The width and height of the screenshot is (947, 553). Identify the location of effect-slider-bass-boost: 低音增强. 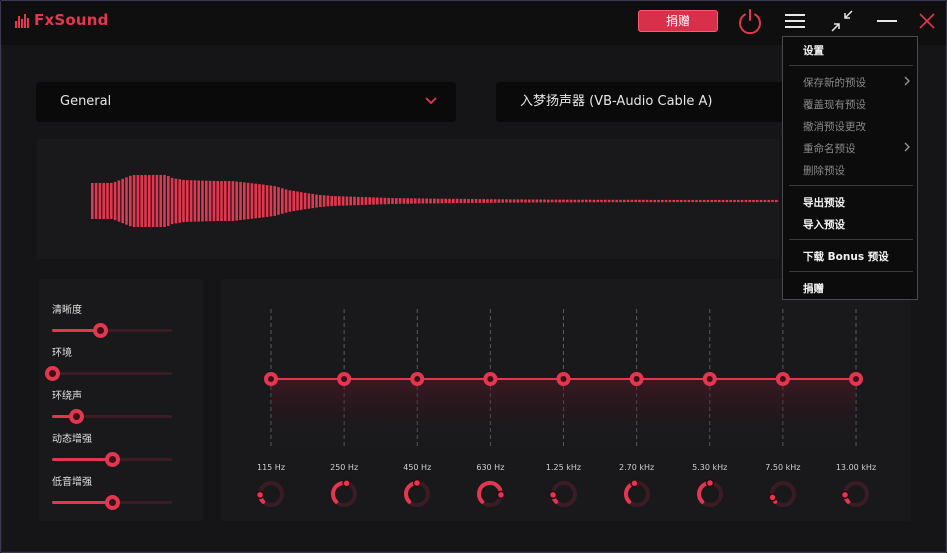
(114, 491).